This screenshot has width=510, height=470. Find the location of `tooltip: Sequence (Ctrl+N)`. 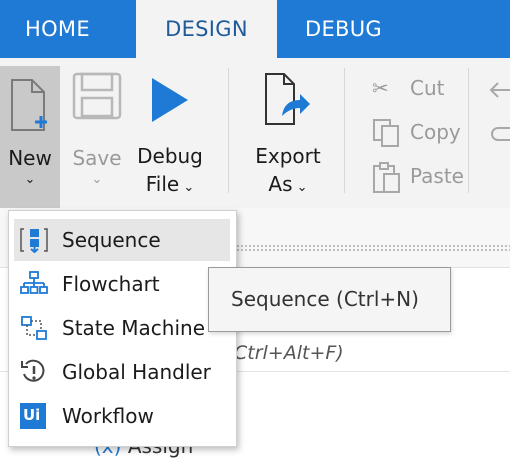

tooltip: Sequence (Ctrl+N) is located at coordinates (329, 299).